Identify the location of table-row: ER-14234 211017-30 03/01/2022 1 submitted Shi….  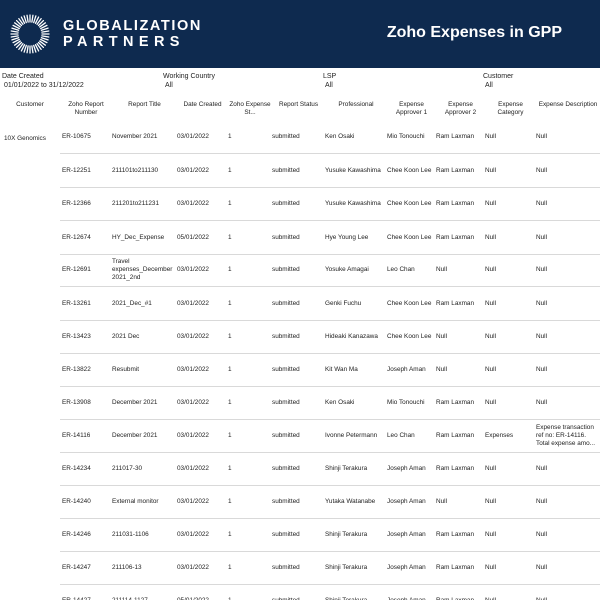
(330, 469).